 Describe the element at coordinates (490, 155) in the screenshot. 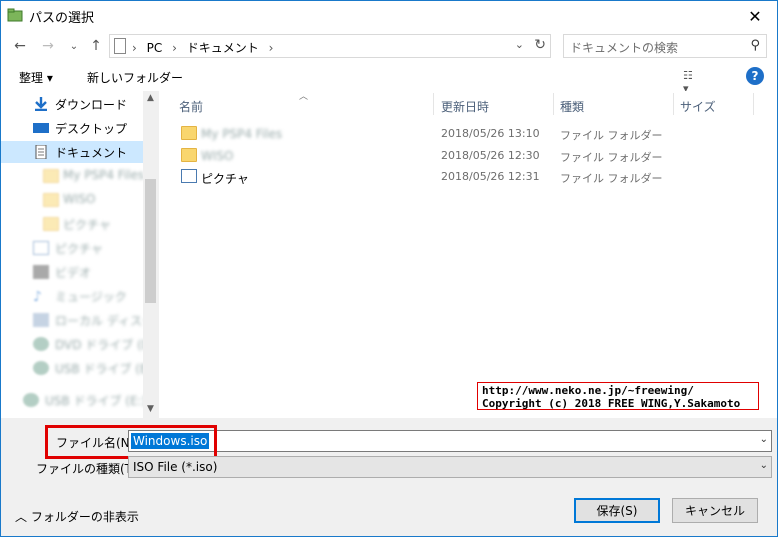

I see `file-date: 2018/05/26 12:30` at that location.